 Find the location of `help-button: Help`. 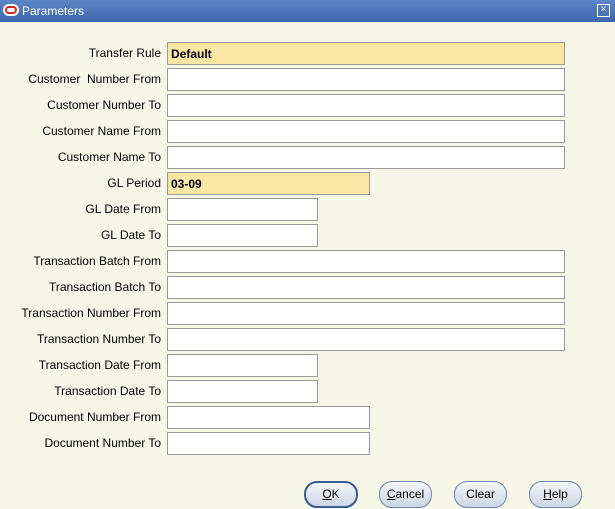

help-button: Help is located at coordinates (555, 494).